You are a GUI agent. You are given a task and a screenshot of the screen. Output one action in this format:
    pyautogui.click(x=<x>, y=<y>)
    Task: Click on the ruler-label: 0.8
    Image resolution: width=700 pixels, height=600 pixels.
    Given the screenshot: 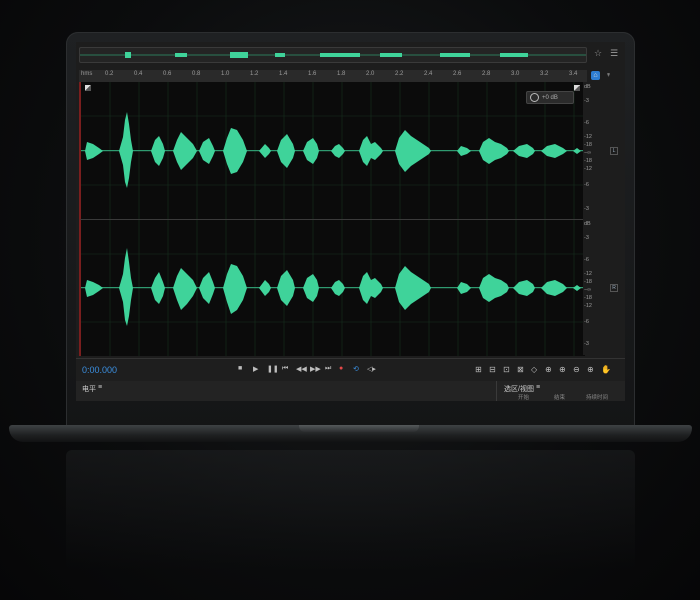 What is the action you would take?
    pyautogui.click(x=196, y=74)
    